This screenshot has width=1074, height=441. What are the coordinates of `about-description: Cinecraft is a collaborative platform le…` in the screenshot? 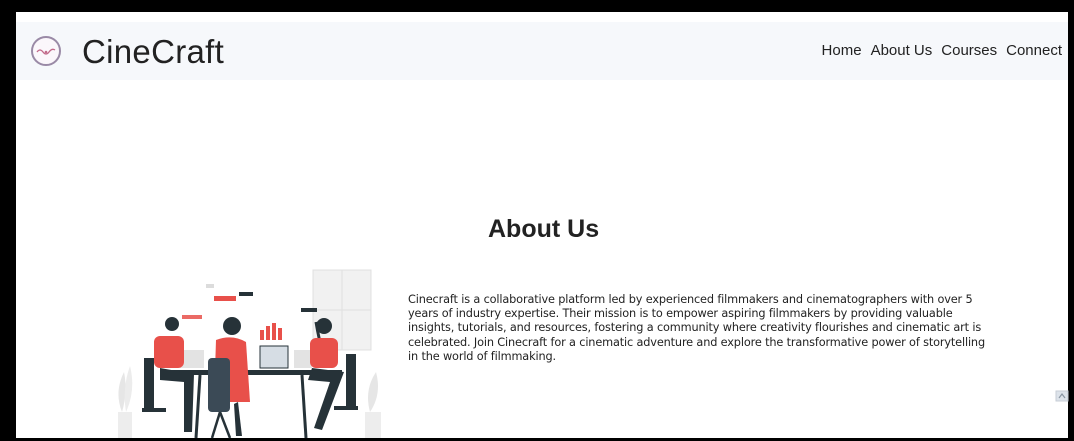 It's located at (696, 328).